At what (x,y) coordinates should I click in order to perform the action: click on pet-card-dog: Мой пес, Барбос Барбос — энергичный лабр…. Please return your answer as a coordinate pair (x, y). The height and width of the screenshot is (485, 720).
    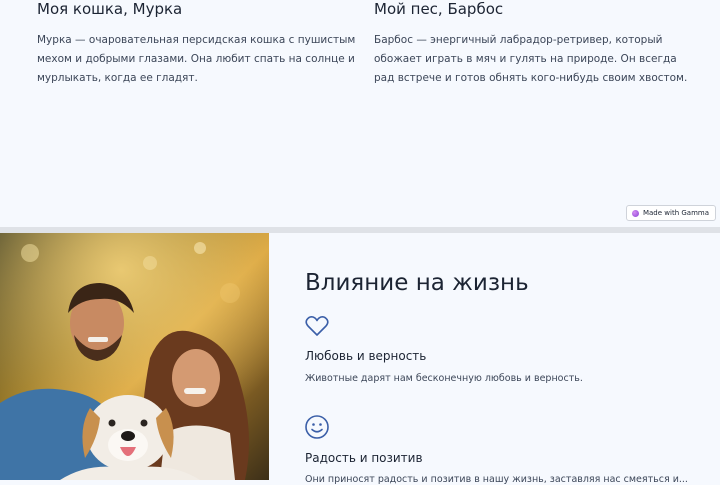
    Looking at the image, I should click on (534, 44).